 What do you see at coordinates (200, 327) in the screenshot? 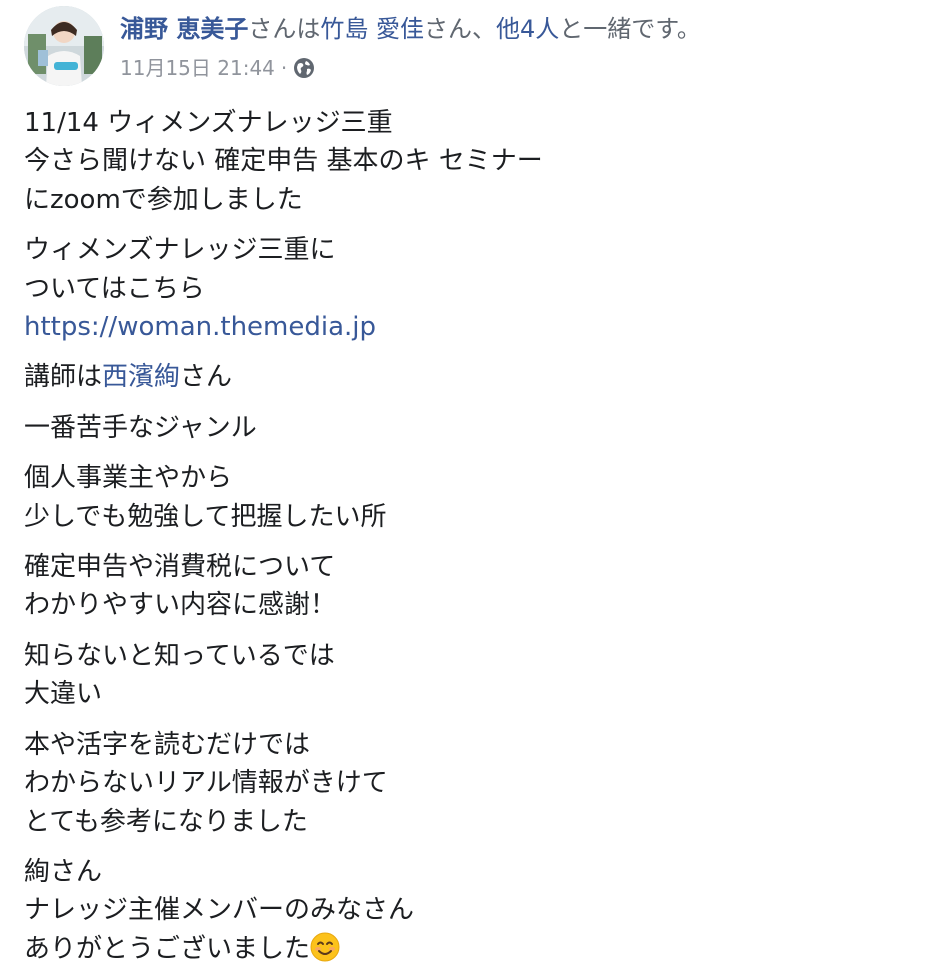
I see `external-url-link: https://woman.themedia.jp` at bounding box center [200, 327].